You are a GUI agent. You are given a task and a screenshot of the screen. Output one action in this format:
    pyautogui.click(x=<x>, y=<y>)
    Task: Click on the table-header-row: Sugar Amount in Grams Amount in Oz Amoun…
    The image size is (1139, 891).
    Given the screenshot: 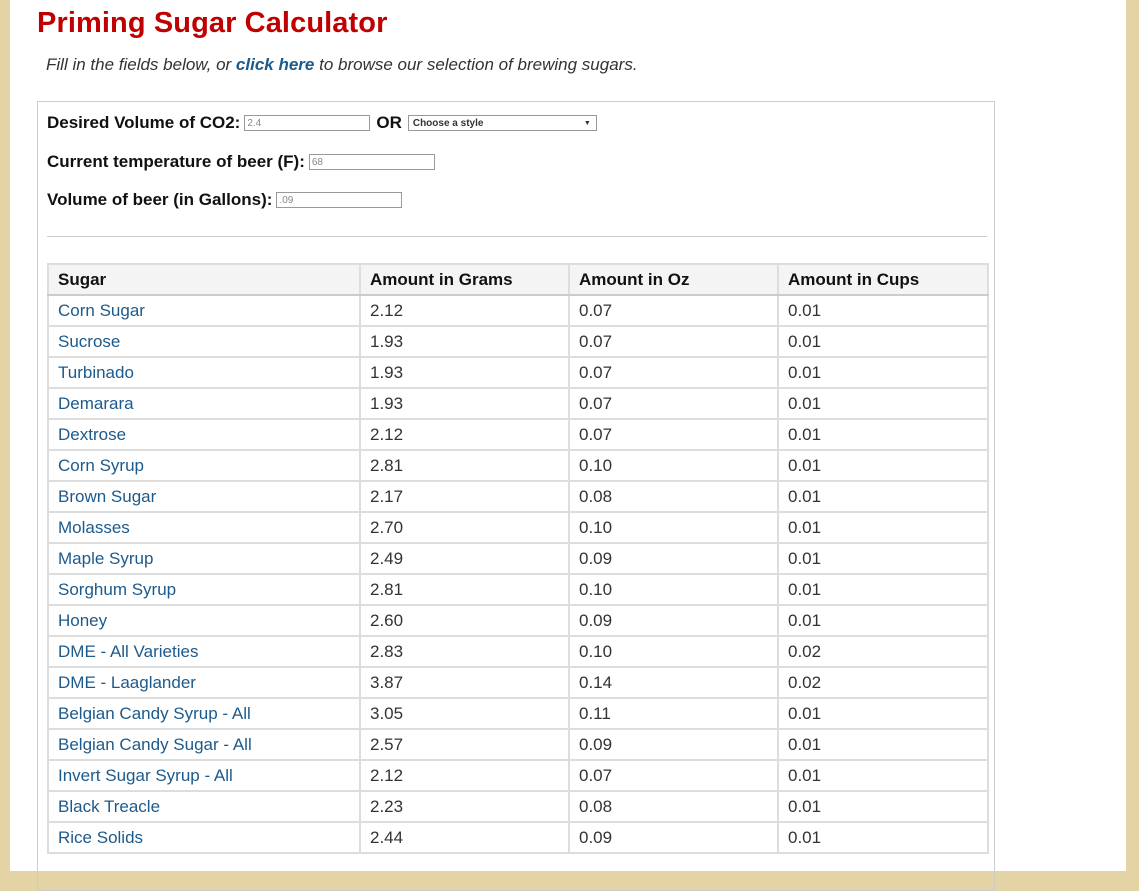 What is the action you would take?
    pyautogui.click(x=518, y=279)
    